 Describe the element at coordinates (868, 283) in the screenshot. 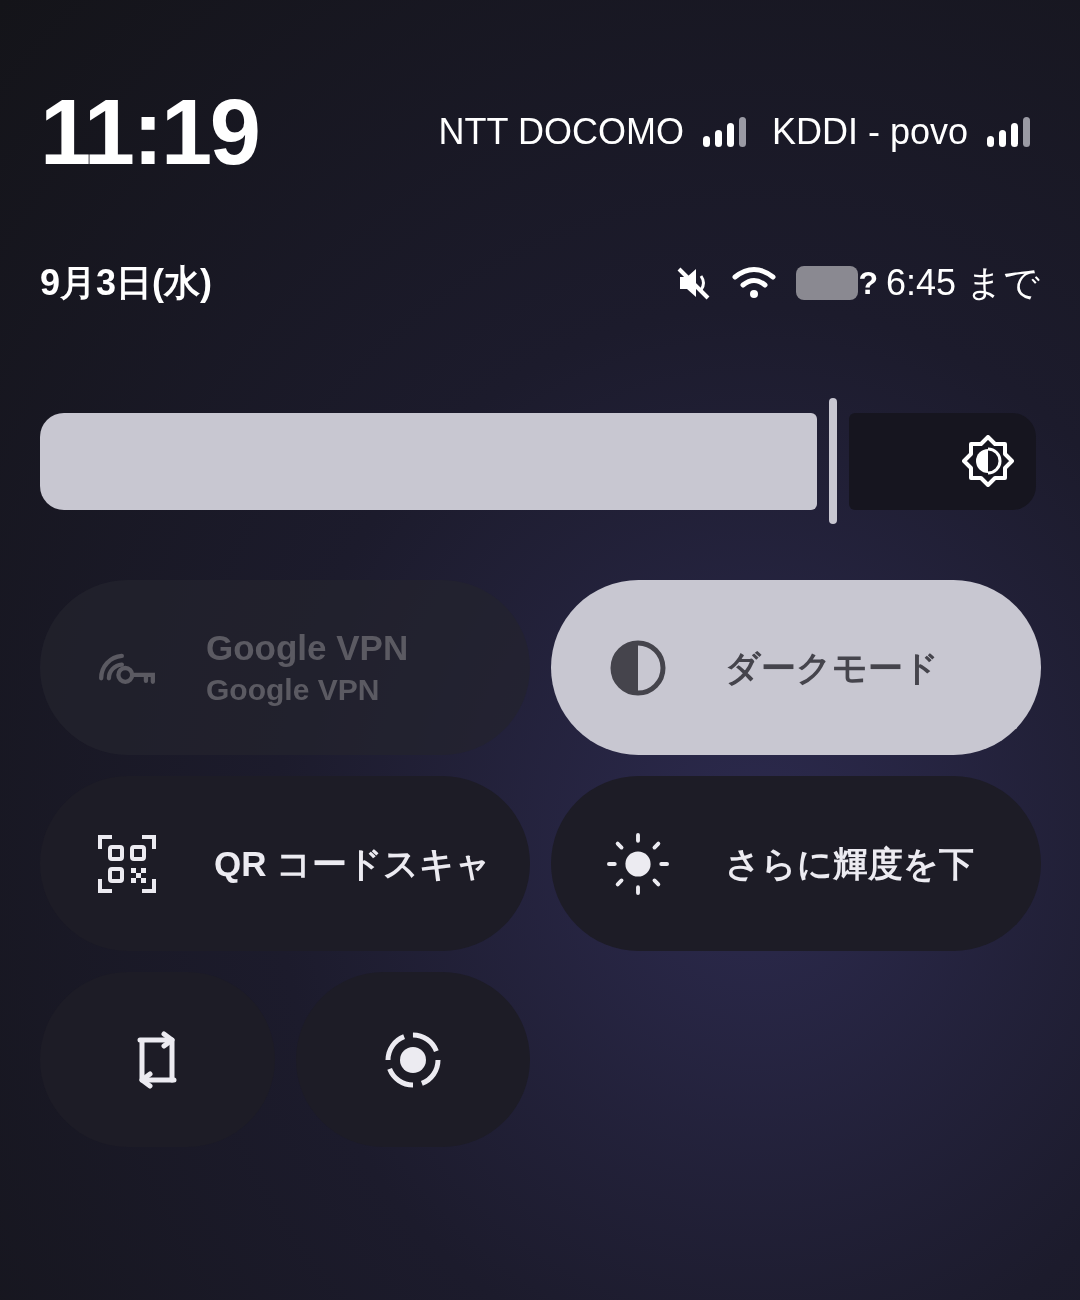

I see `alarm-mark: ?` at that location.